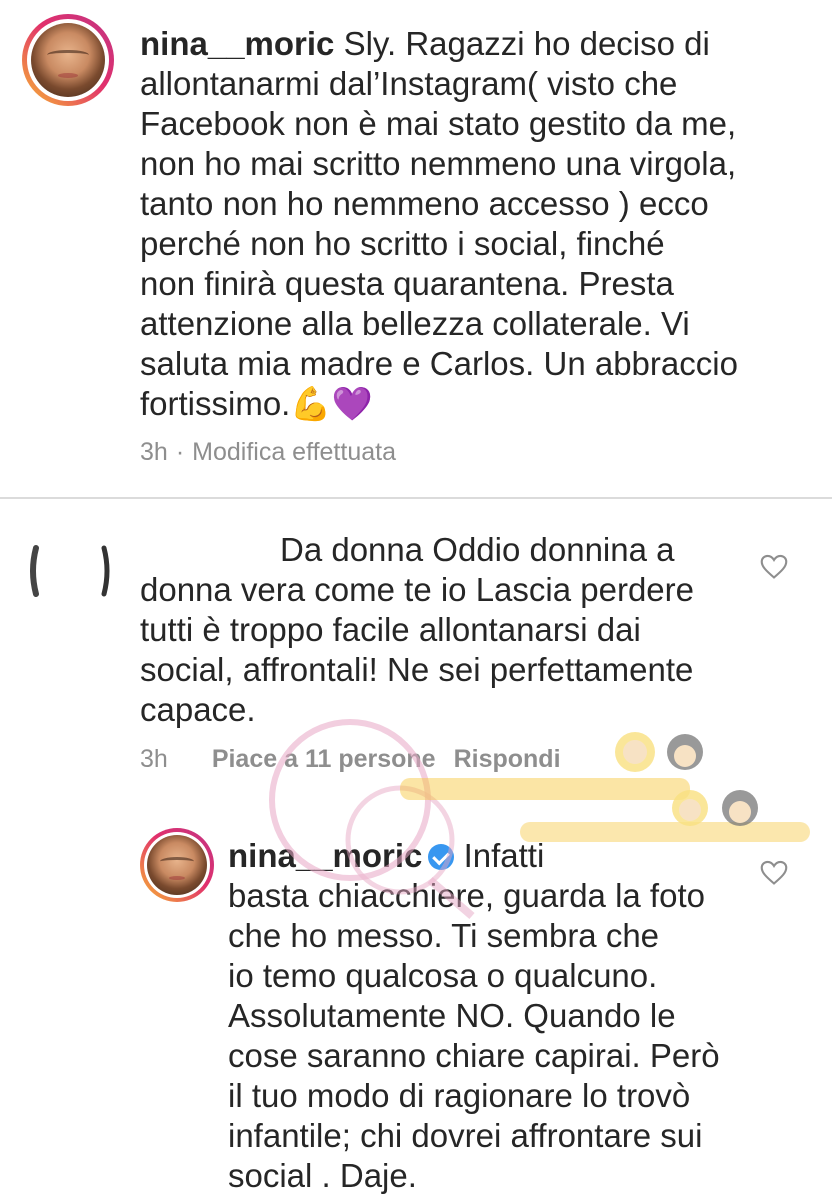 This screenshot has height=1200, width=832. What do you see at coordinates (294, 452) in the screenshot?
I see `edited-label: Modifica effettuata` at bounding box center [294, 452].